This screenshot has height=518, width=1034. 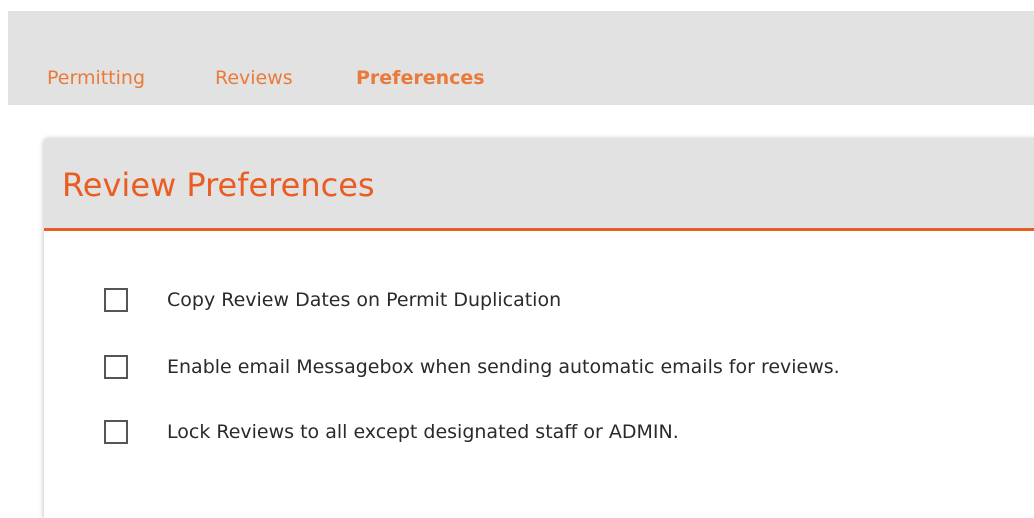 I want to click on panel-title: Review Preferences, so click(x=218, y=185).